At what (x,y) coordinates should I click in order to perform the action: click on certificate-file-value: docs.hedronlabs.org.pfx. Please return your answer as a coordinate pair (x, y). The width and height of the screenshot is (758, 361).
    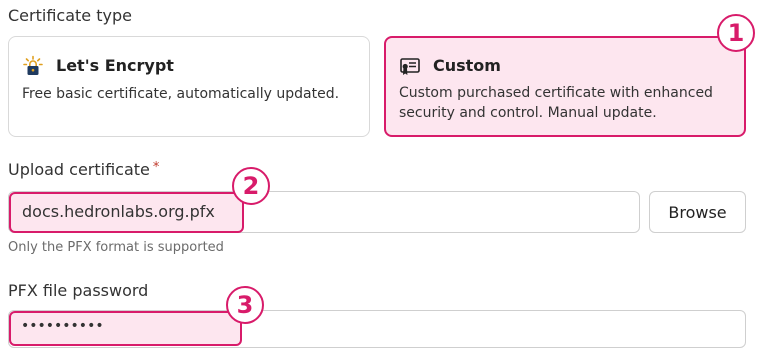
    Looking at the image, I should click on (118, 211).